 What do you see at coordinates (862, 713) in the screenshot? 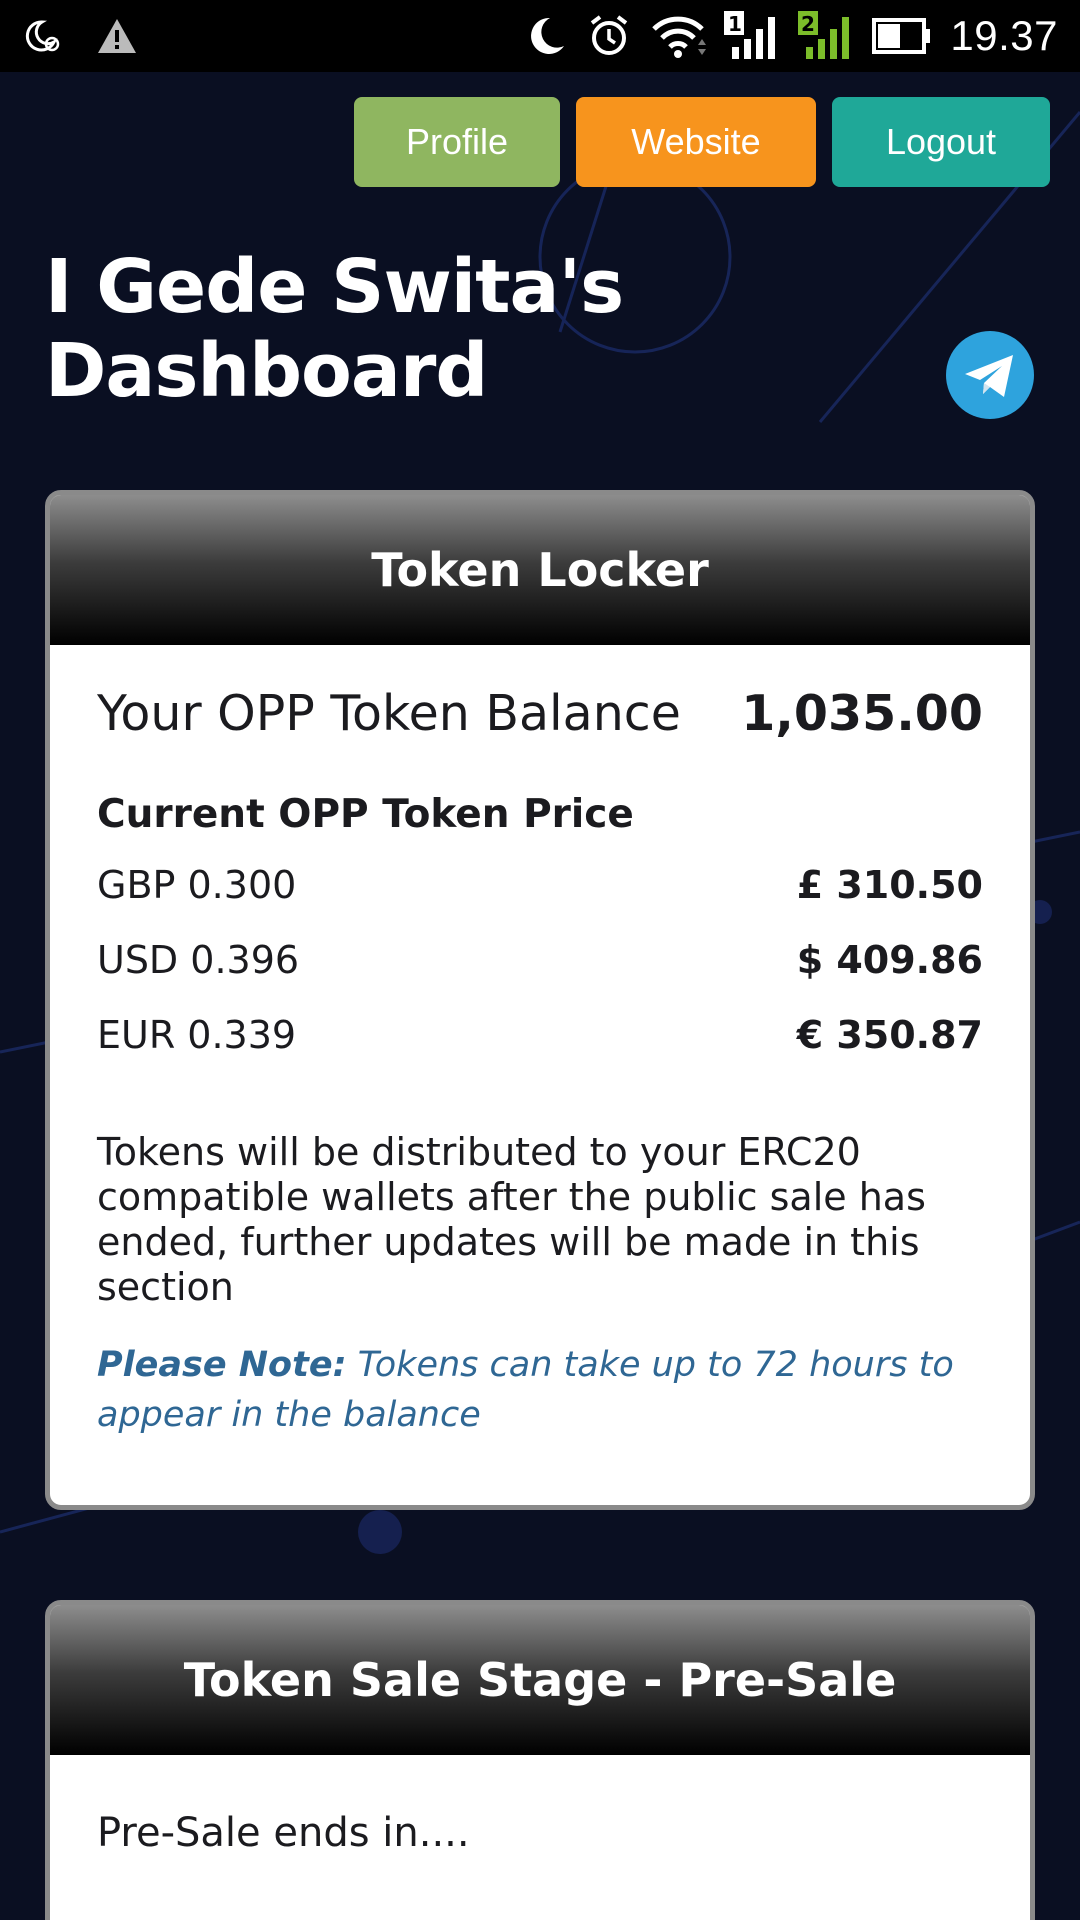
I see `balance-value: 1,035.00` at bounding box center [862, 713].